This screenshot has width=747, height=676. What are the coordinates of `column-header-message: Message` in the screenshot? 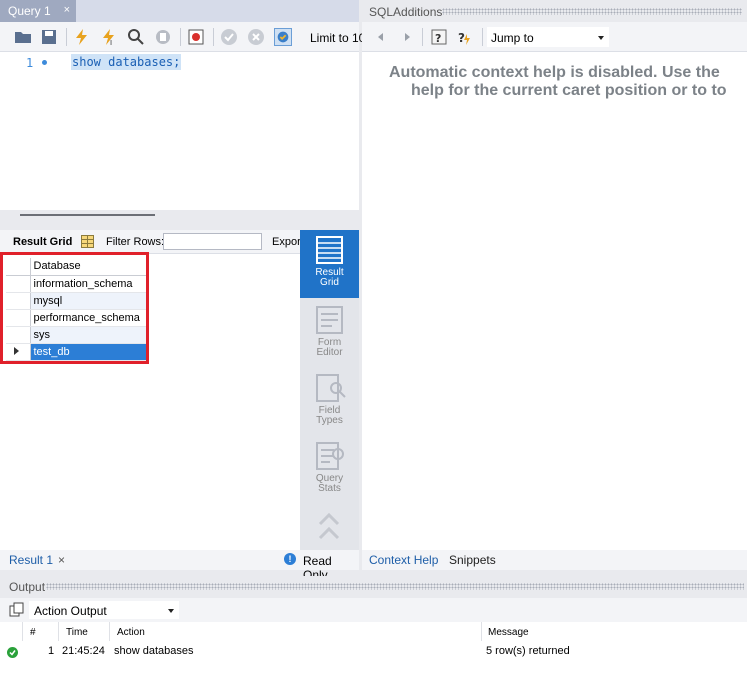 It's located at (508, 632).